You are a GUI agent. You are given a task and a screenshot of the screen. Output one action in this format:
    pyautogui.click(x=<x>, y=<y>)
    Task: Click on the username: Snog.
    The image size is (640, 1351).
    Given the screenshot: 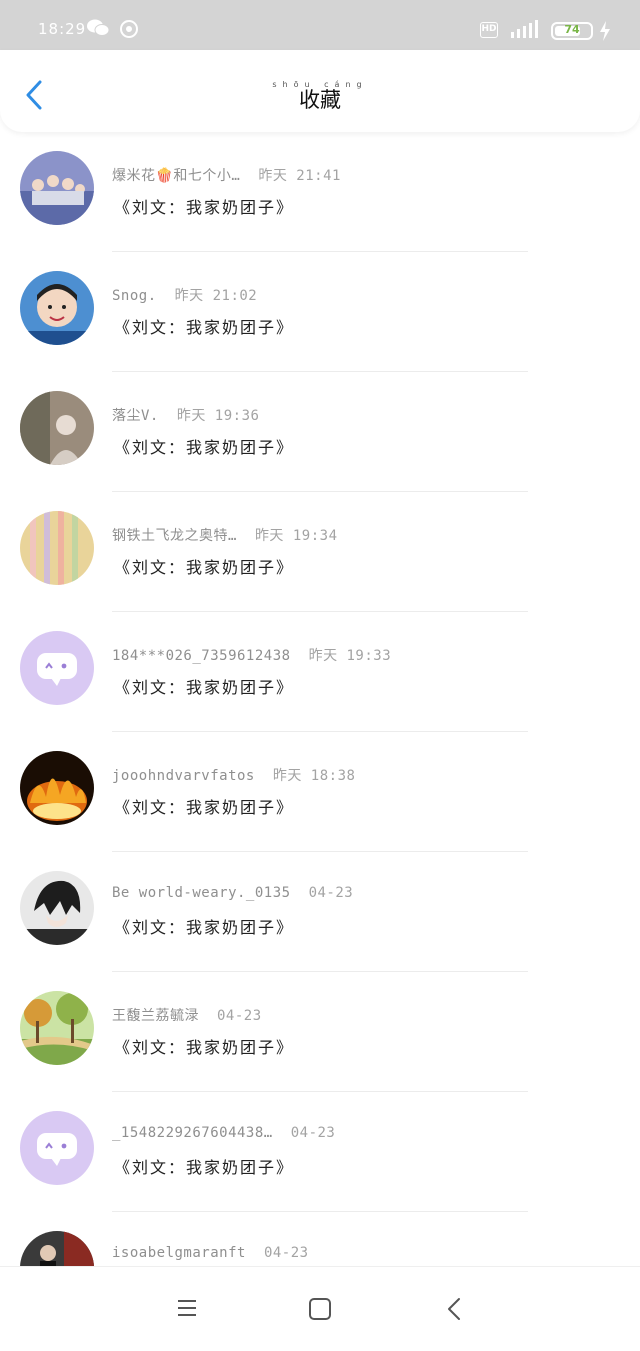 What is the action you would take?
    pyautogui.click(x=134, y=296)
    